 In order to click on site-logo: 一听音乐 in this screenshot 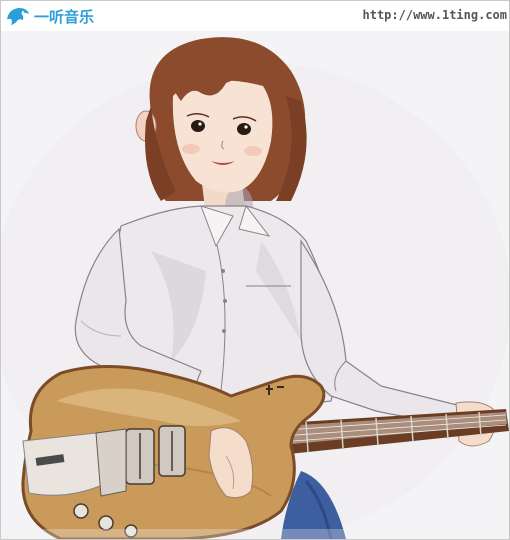, I will do `click(49, 16)`.